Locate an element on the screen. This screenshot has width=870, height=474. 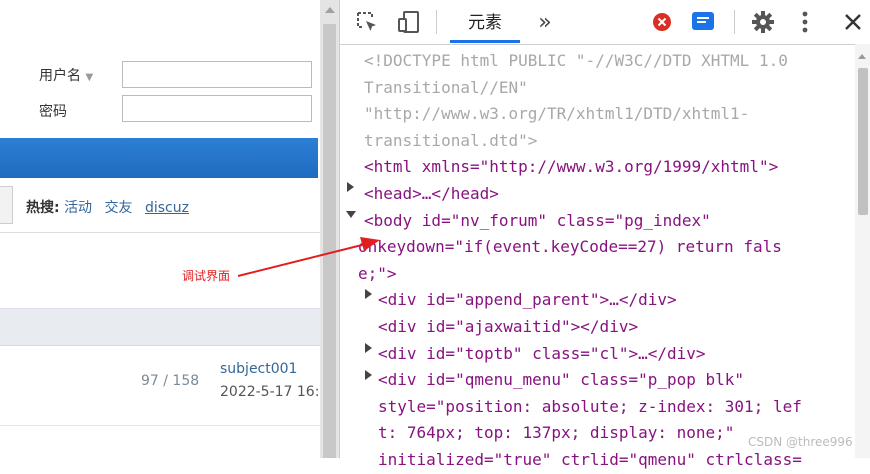
password-label: 密码 is located at coordinates (53, 112).